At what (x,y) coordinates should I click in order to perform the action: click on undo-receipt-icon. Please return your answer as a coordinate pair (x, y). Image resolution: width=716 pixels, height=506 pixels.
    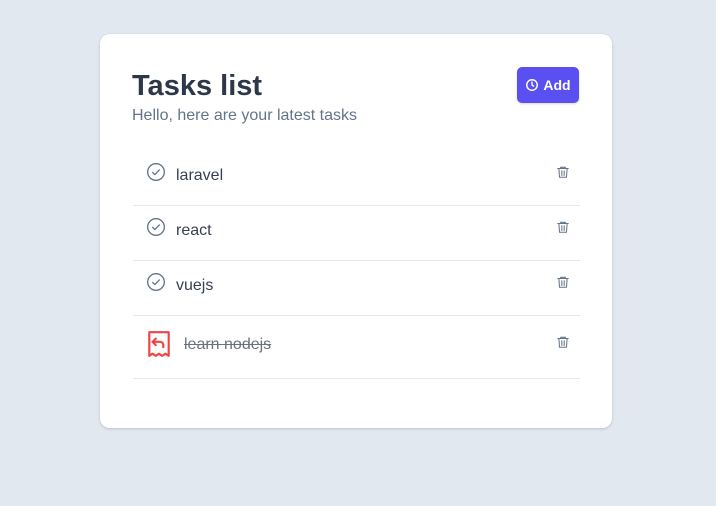
    Looking at the image, I should click on (159, 344).